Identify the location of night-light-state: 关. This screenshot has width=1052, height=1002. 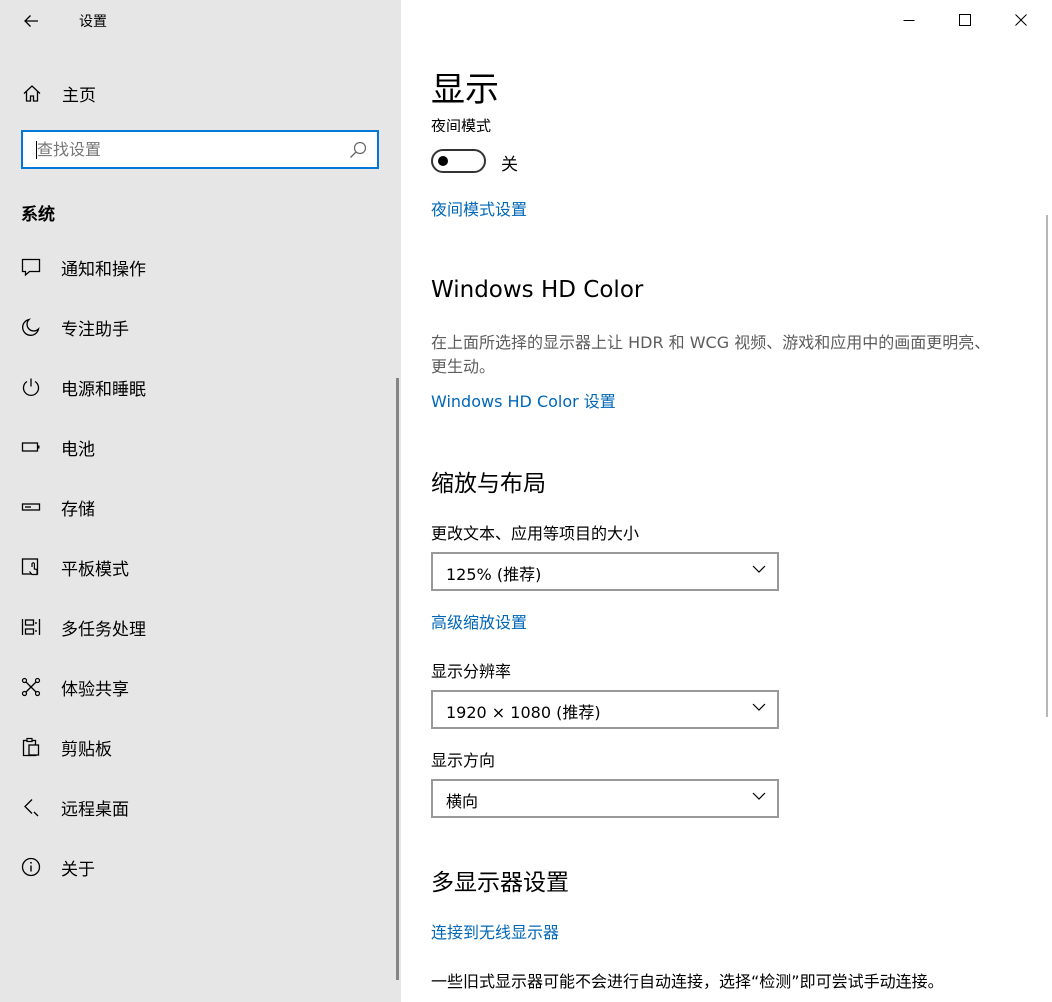
(509, 165).